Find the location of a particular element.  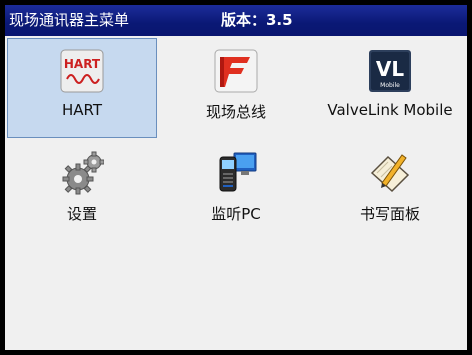

menu-item-settings: 设置 is located at coordinates (82, 190).